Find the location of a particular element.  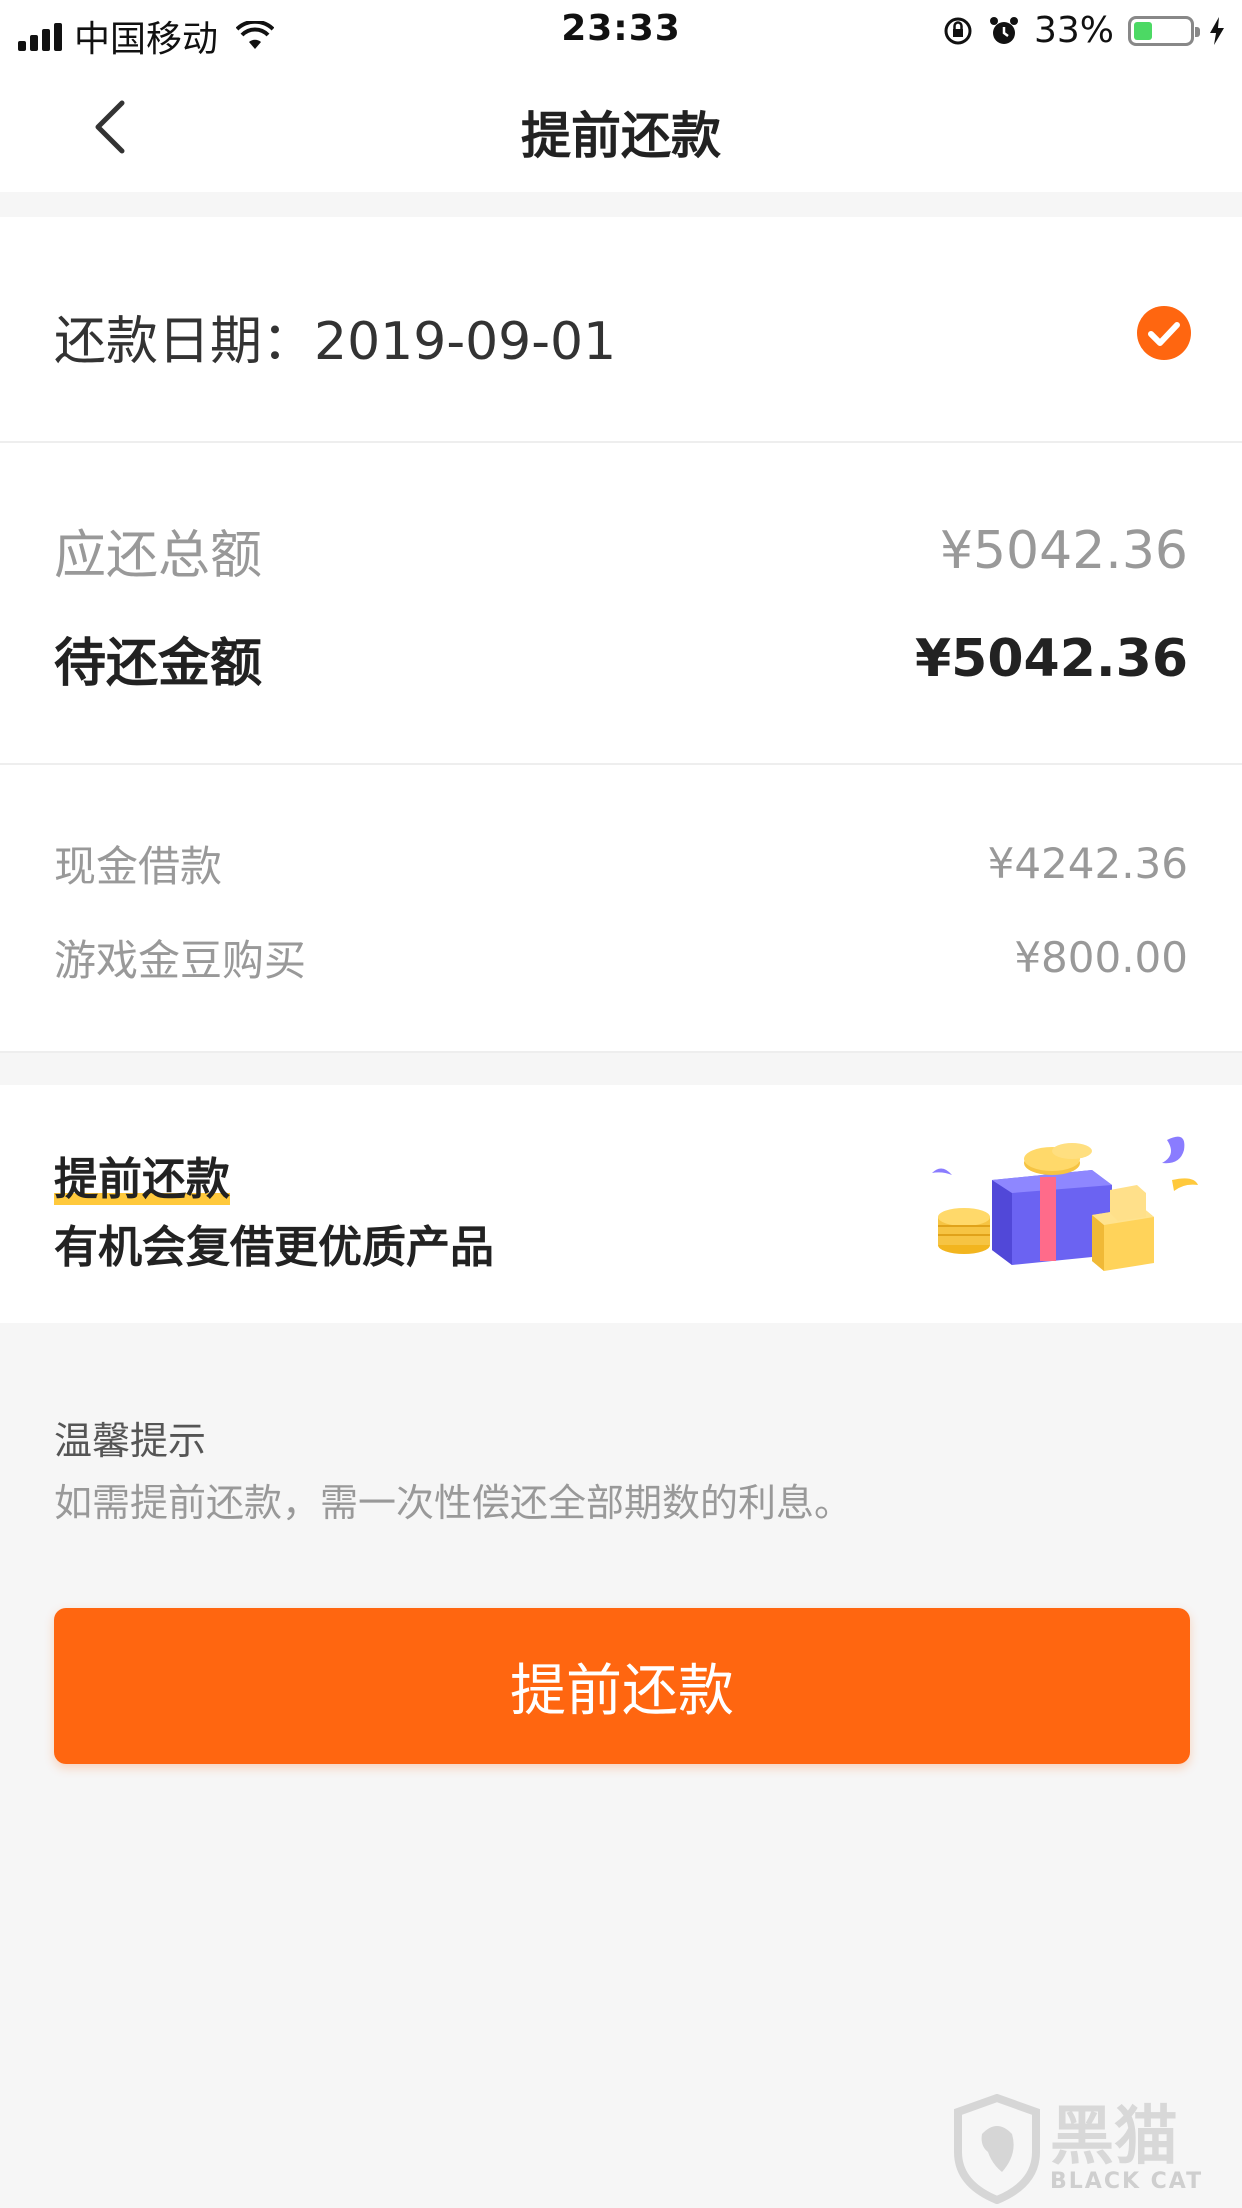

watermark-text: 黑猫 BLACK CAT is located at coordinates (1126, 2149).